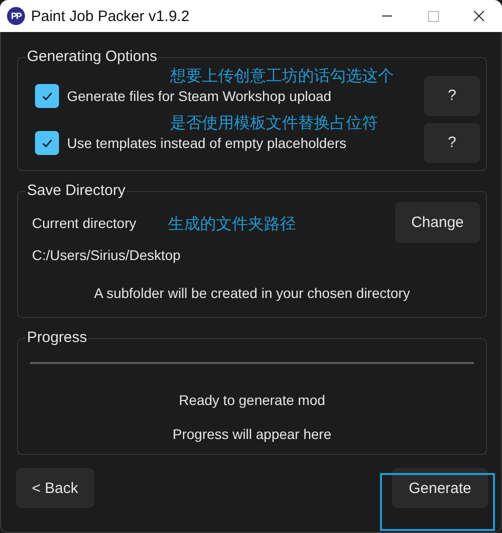 Image resolution: width=502 pixels, height=533 pixels. I want to click on progress-detail: Progress will appear here, so click(252, 434).